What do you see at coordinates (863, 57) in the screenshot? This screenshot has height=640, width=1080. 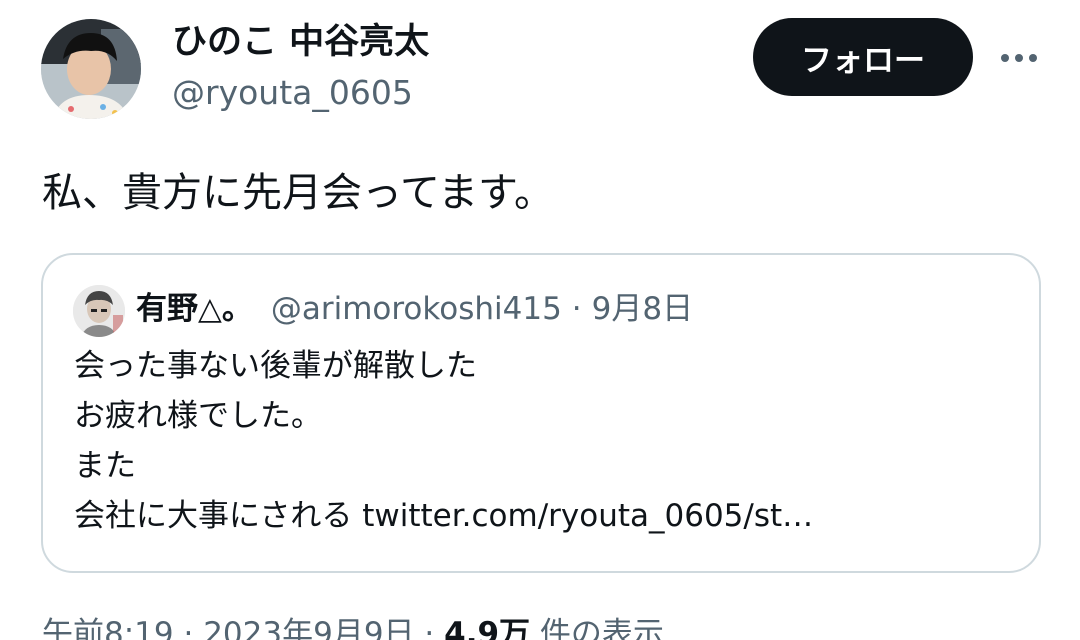 I see `follow-button: フォロー` at bounding box center [863, 57].